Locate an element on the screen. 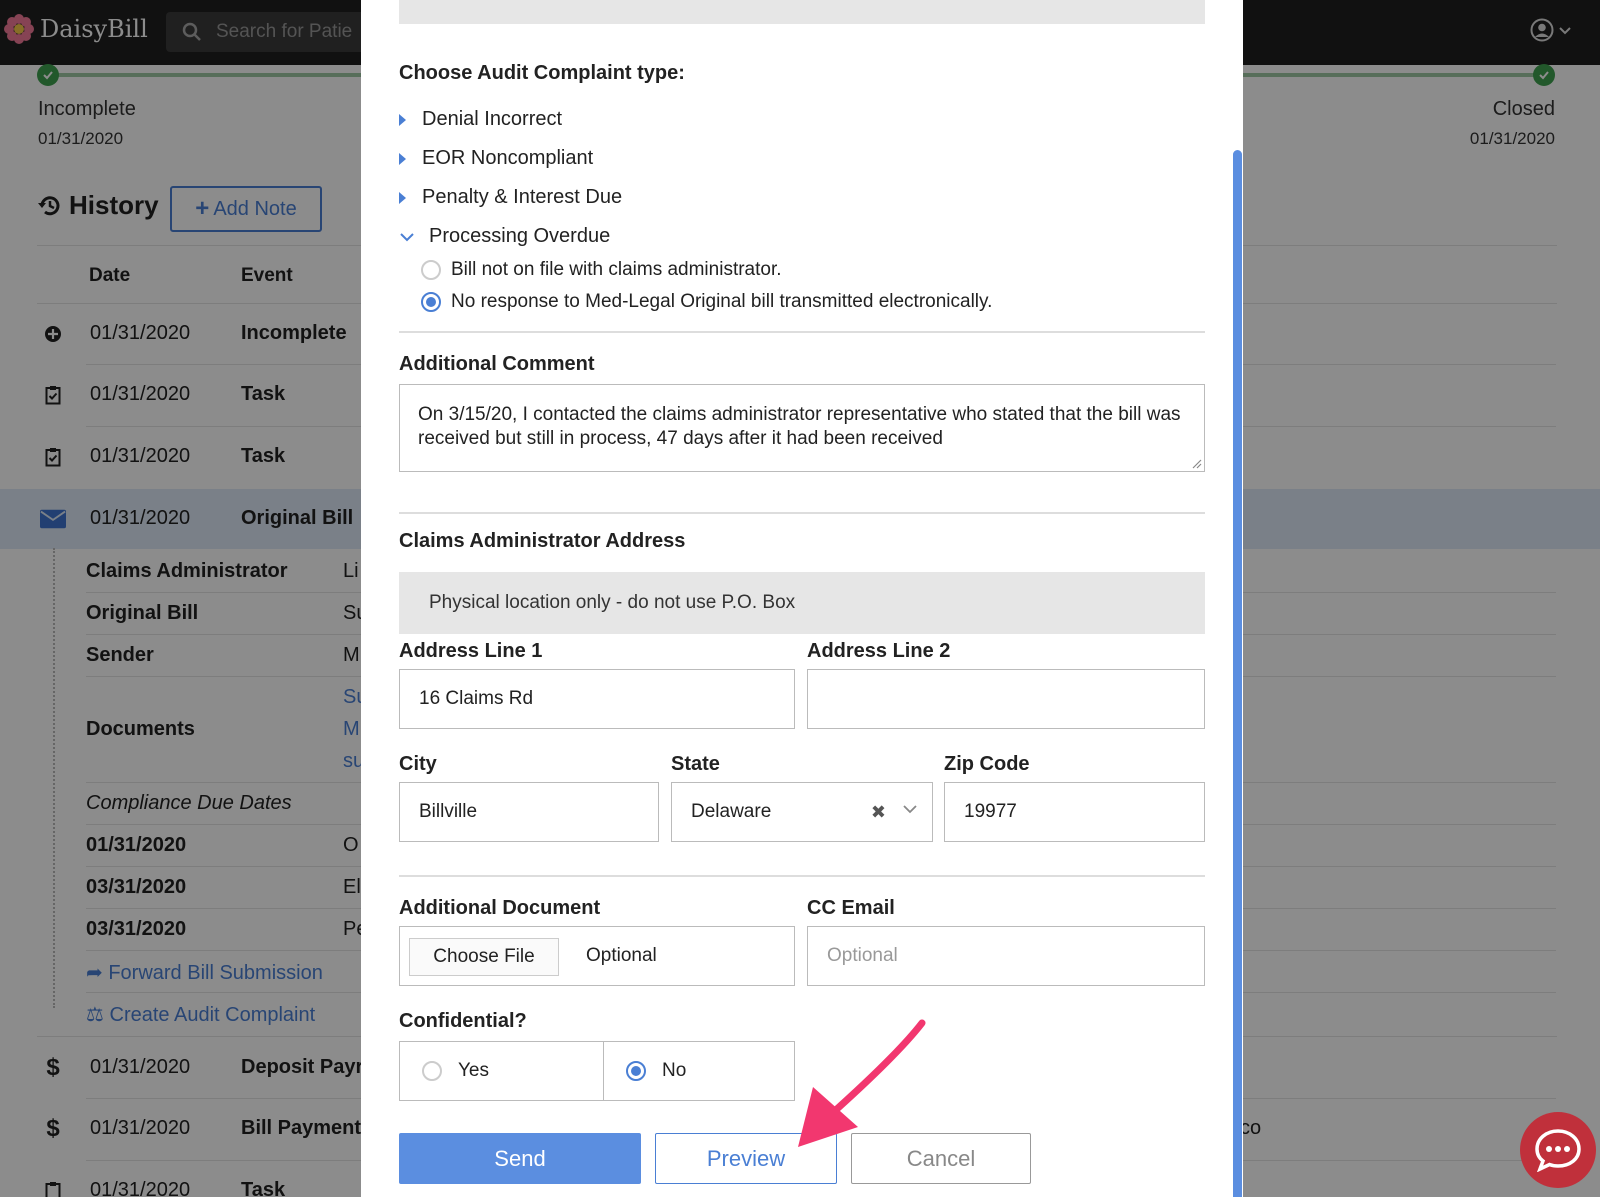  resize-grip-icon is located at coordinates (1196, 463).